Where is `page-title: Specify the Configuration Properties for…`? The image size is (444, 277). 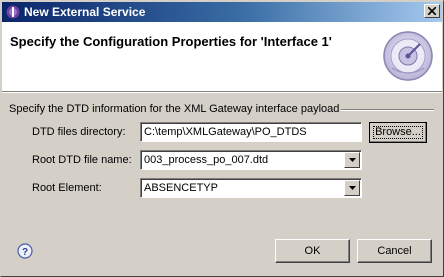 page-title: Specify the Configuration Properties for… is located at coordinates (171, 41).